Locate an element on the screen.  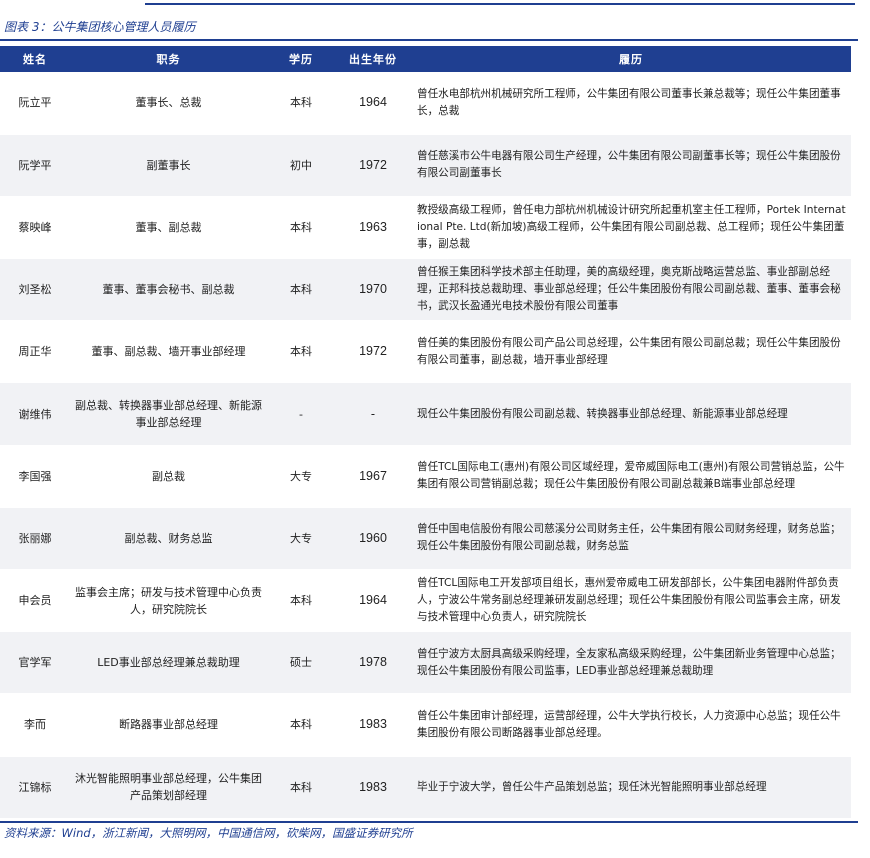
cell-name: 李而 is located at coordinates (35, 725).